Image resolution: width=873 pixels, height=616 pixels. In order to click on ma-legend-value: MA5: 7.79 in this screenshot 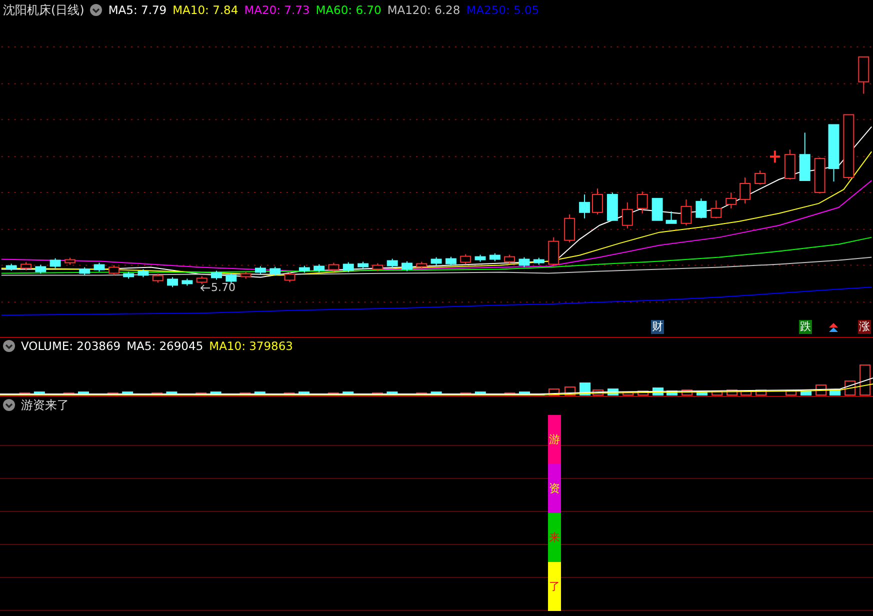, I will do `click(137, 10)`.